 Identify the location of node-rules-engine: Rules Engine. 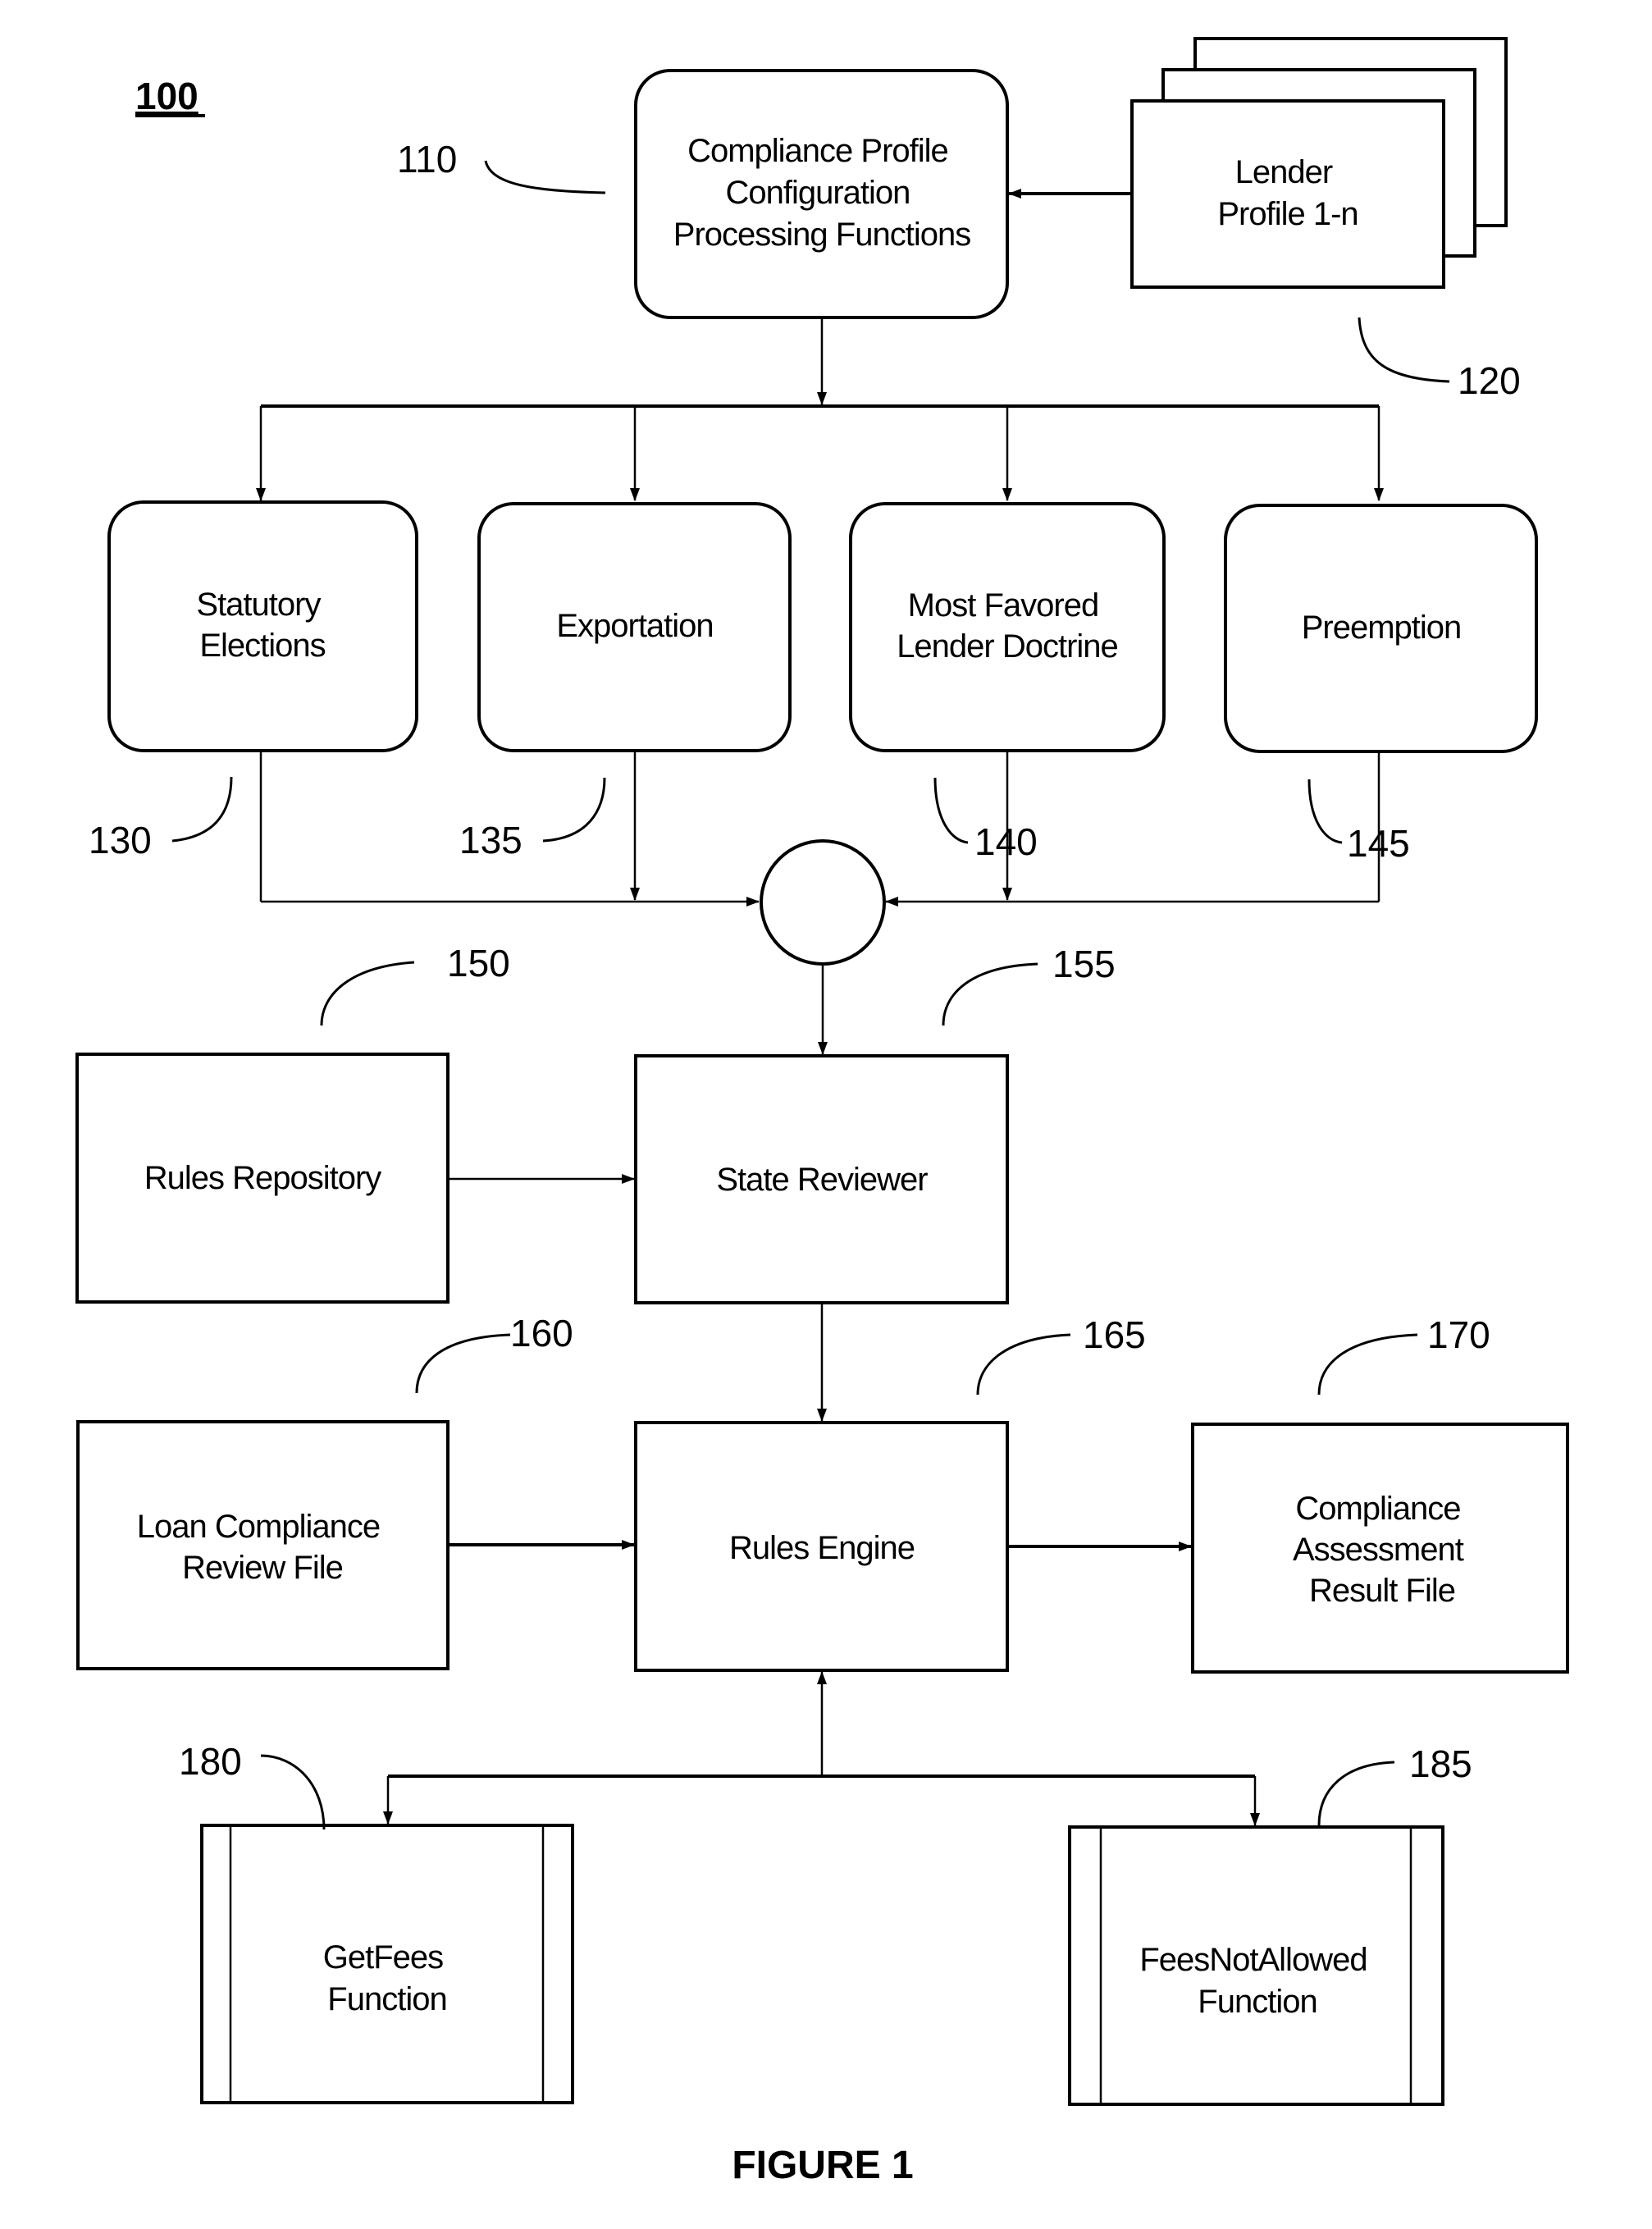
(821, 1546).